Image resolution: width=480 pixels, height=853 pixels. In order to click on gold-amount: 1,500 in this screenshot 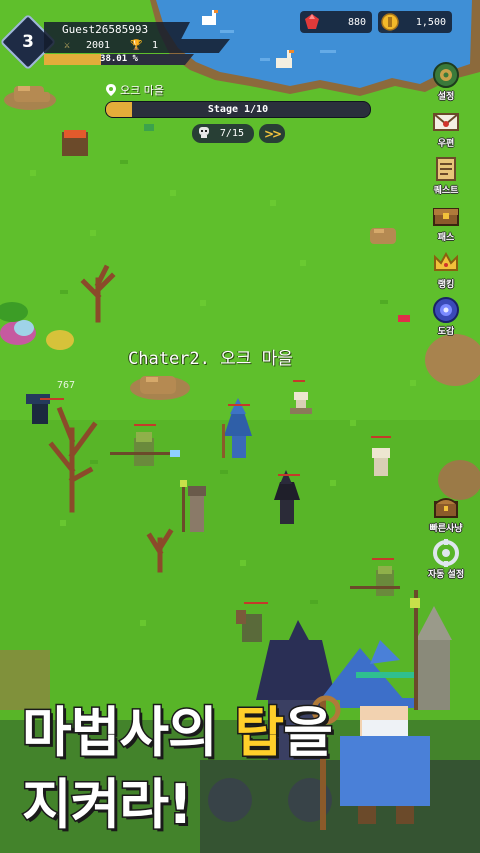, I will do `click(430, 22)`.